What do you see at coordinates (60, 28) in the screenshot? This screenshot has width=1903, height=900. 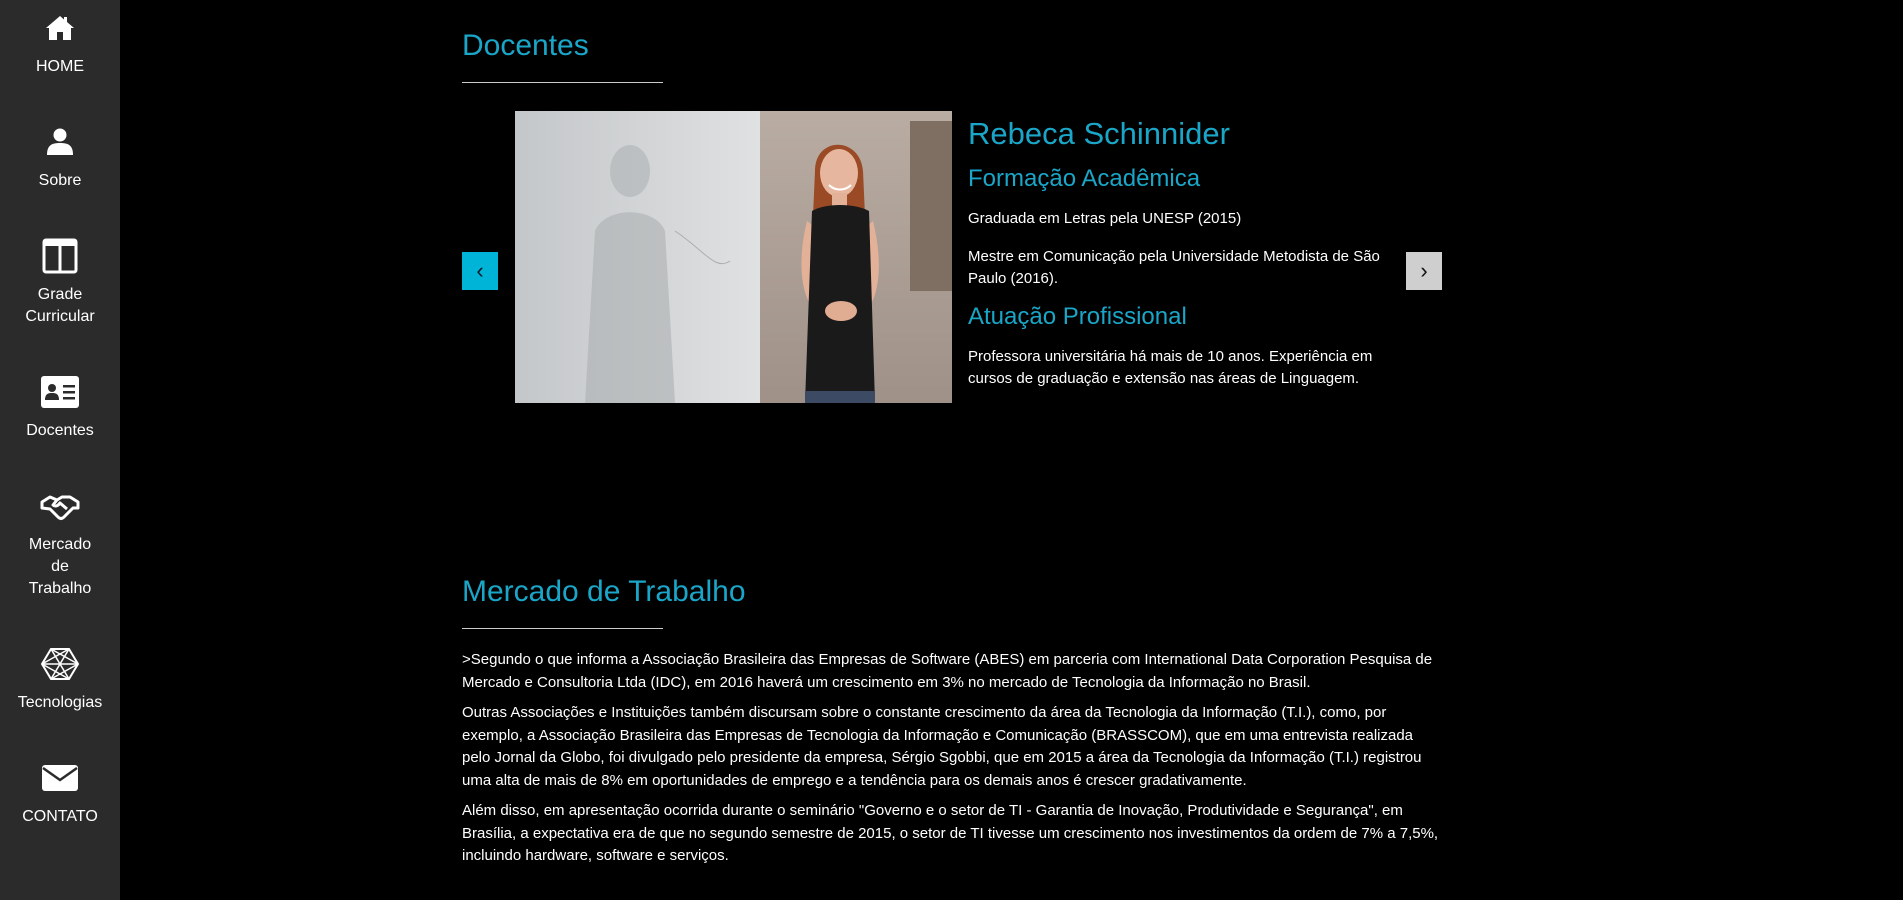 I see `home-icon` at bounding box center [60, 28].